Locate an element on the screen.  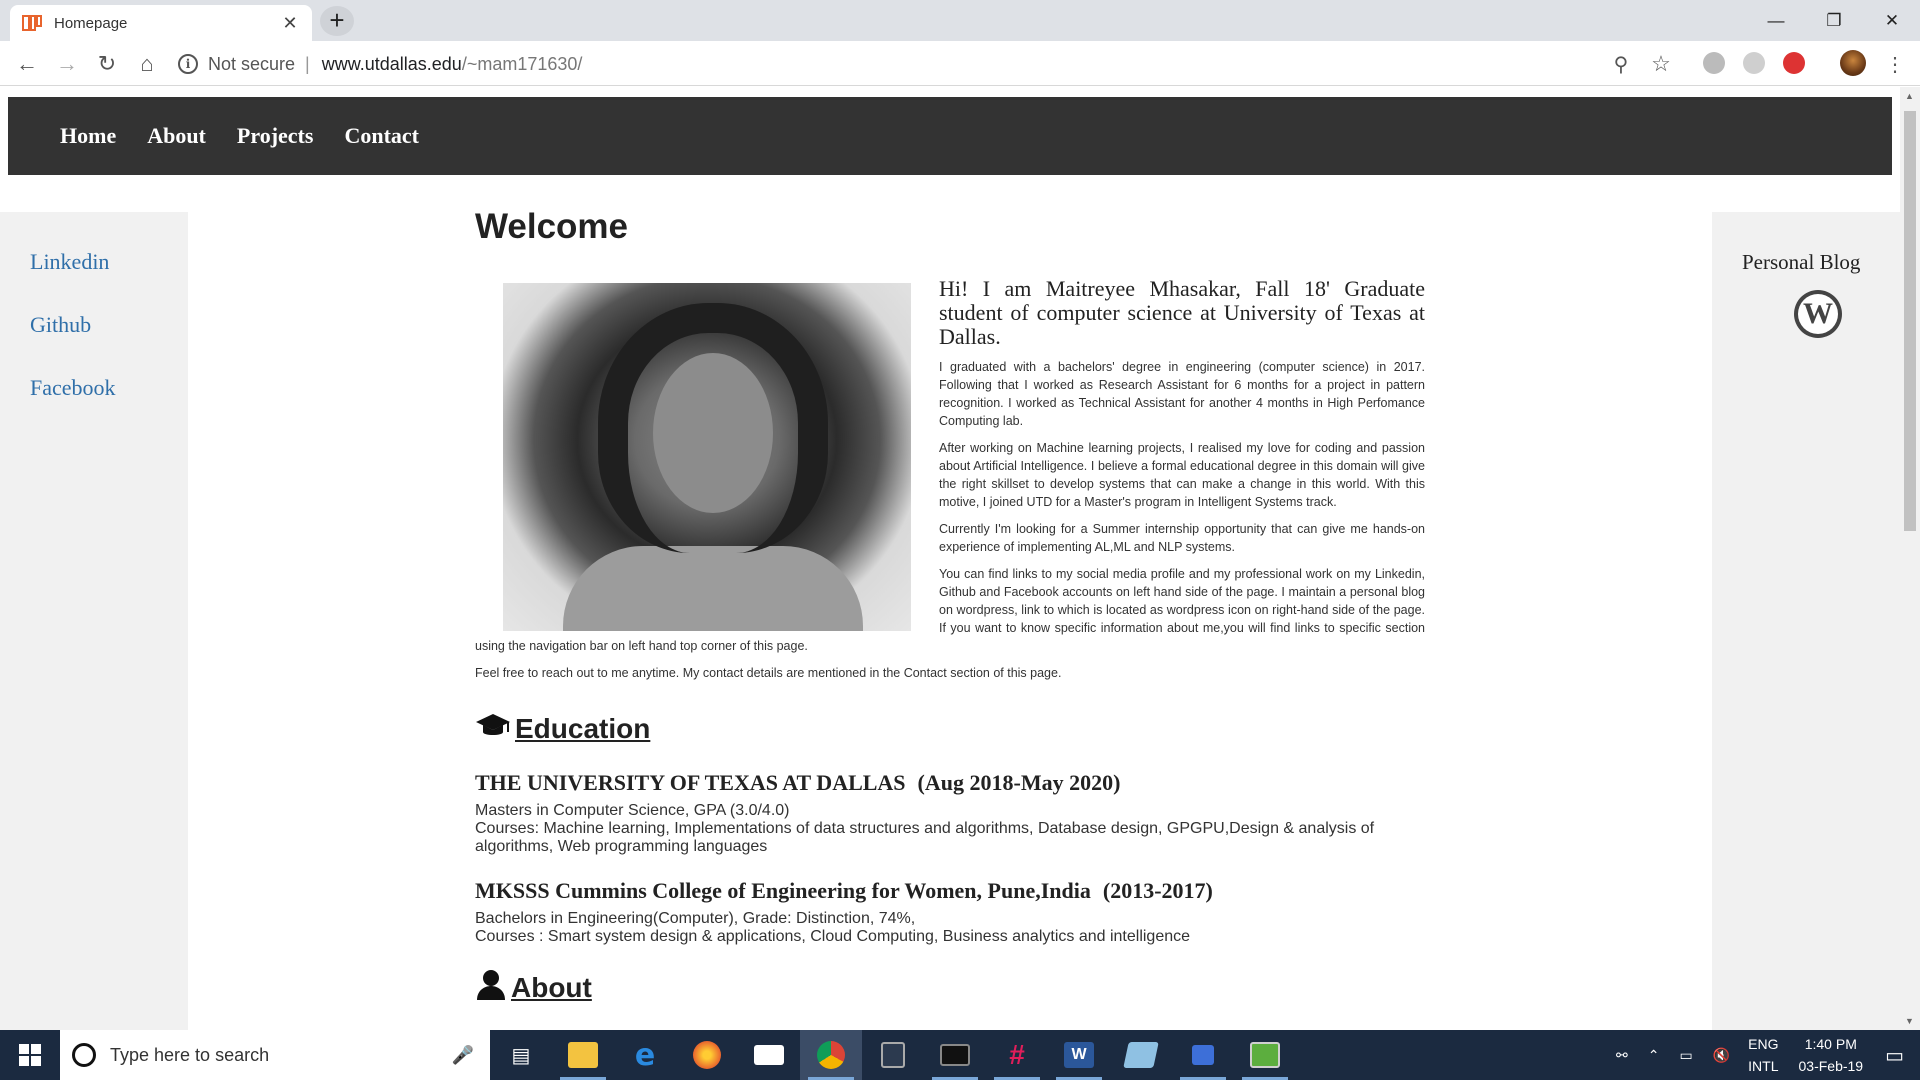
battery-icon: ▭ is located at coordinates (1685, 1055).